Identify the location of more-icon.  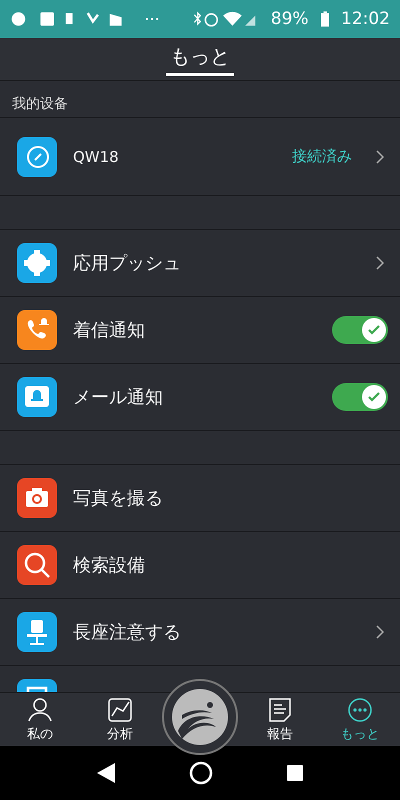
(360, 709).